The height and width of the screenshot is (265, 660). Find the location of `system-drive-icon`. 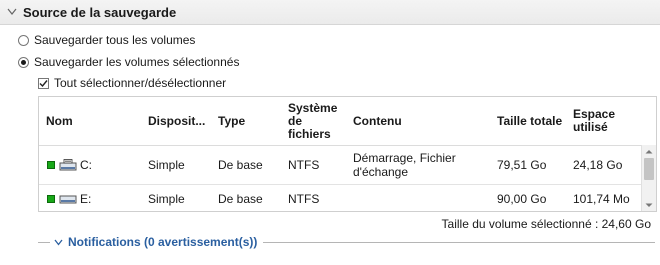

system-drive-icon is located at coordinates (68, 165).